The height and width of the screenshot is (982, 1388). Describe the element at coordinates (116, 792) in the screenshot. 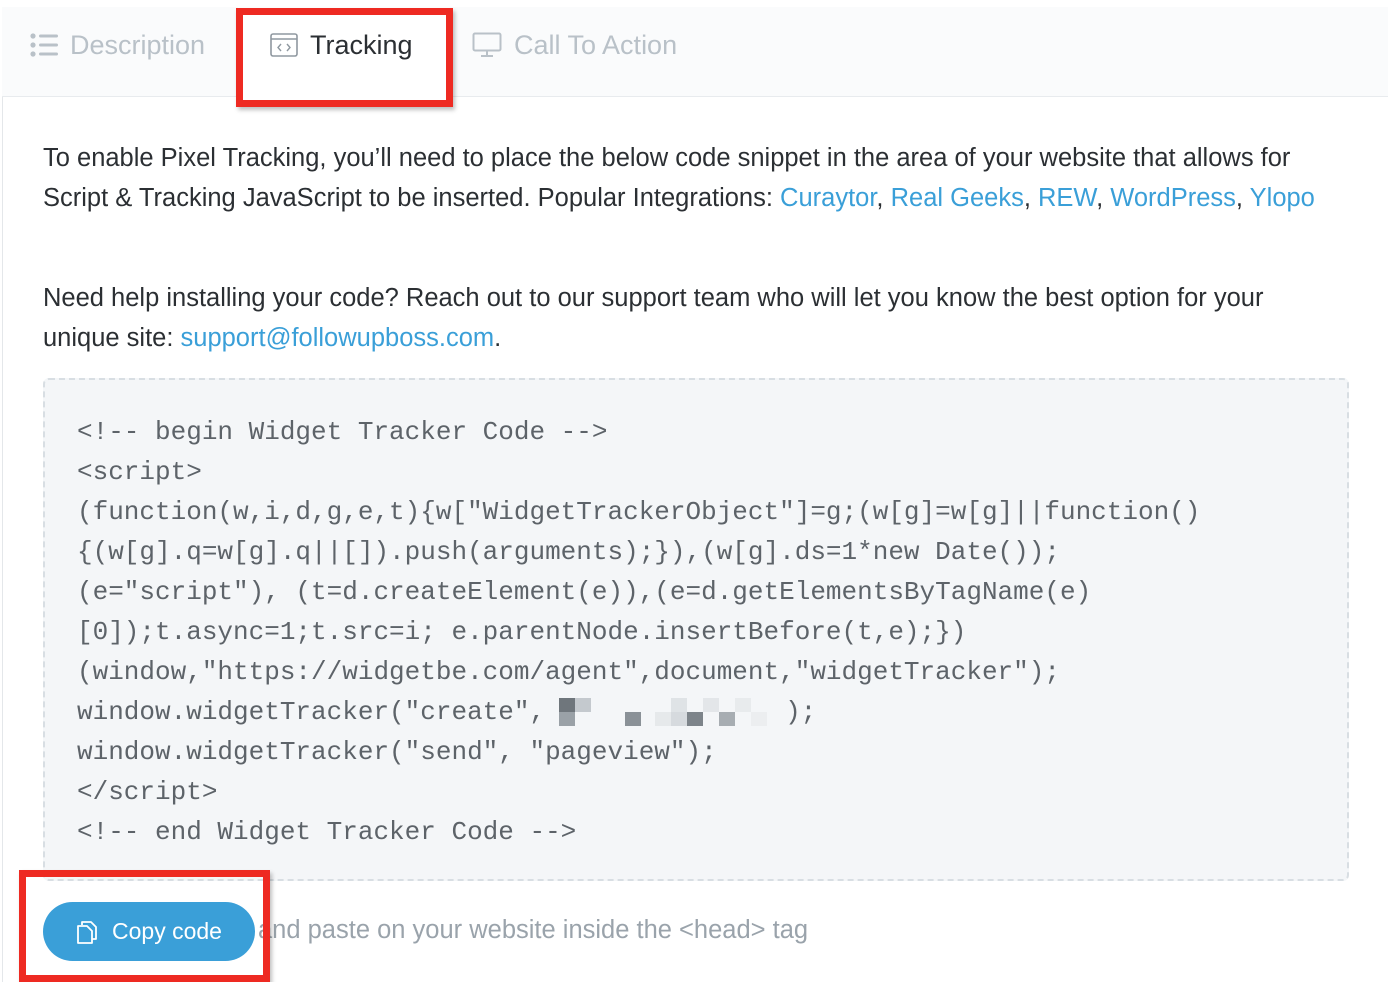

I see `code-close-script-head: </scr` at that location.